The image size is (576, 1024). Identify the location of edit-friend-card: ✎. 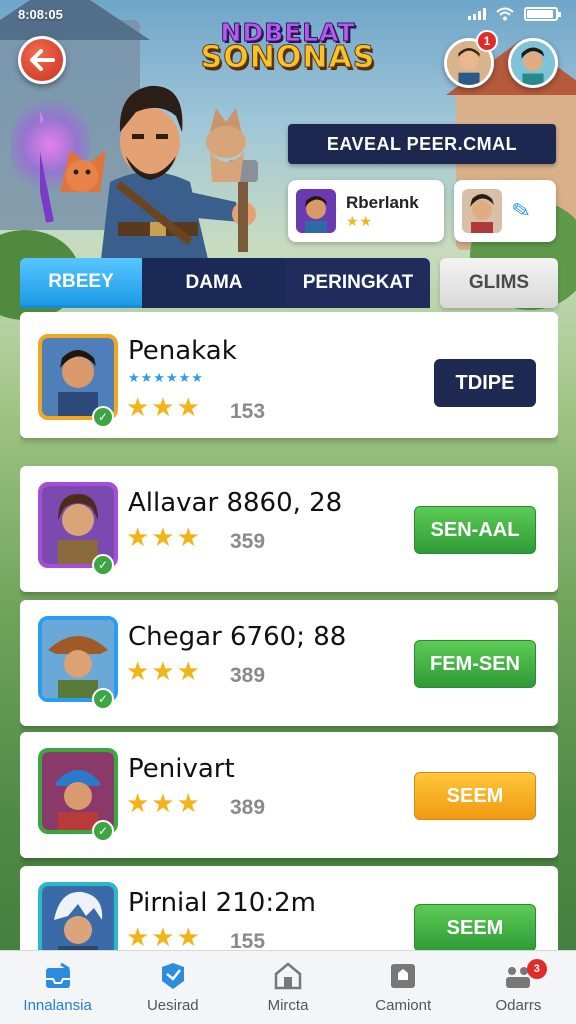
(505, 211).